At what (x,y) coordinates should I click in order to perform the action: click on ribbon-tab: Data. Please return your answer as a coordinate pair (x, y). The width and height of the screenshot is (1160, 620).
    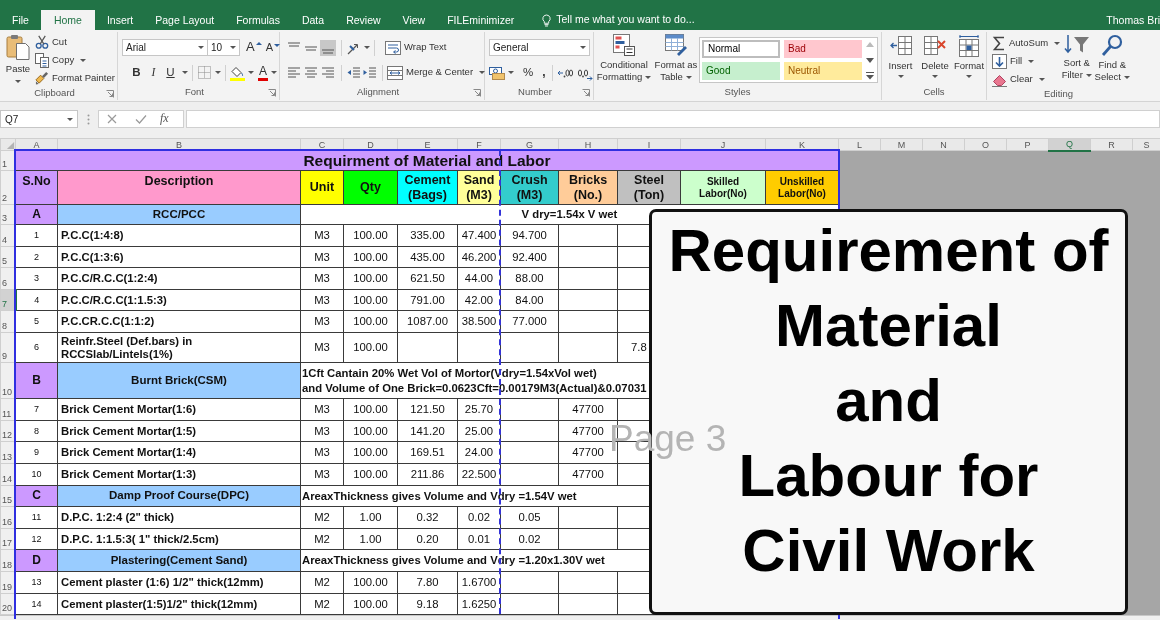
    Looking at the image, I should click on (313, 20).